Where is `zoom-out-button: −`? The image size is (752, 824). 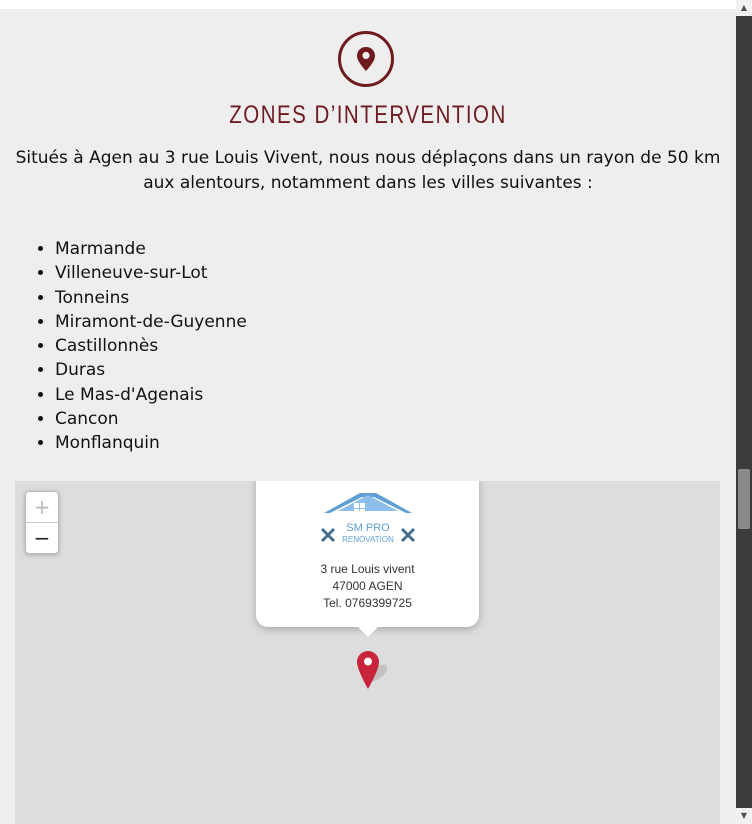 zoom-out-button: − is located at coordinates (42, 538).